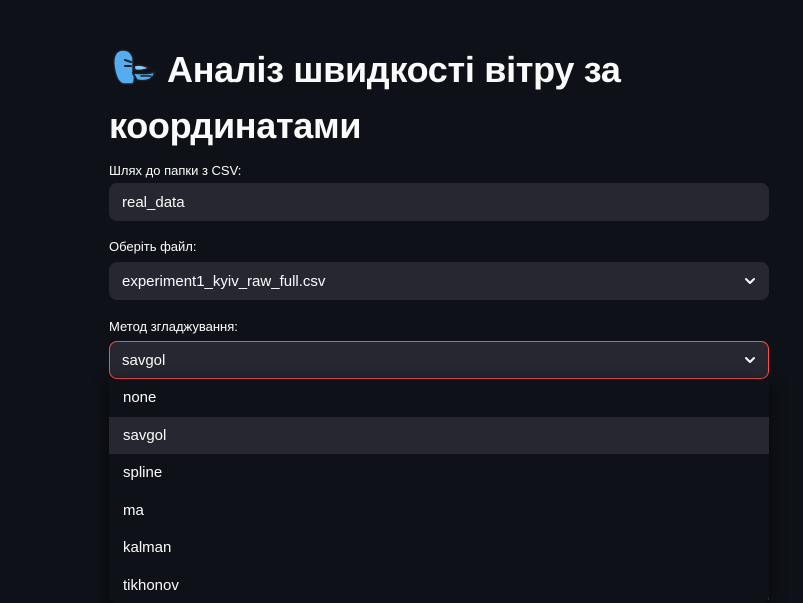 The image size is (803, 603). I want to click on folder-path-label: Шлях до папки з CSV:, so click(175, 170).